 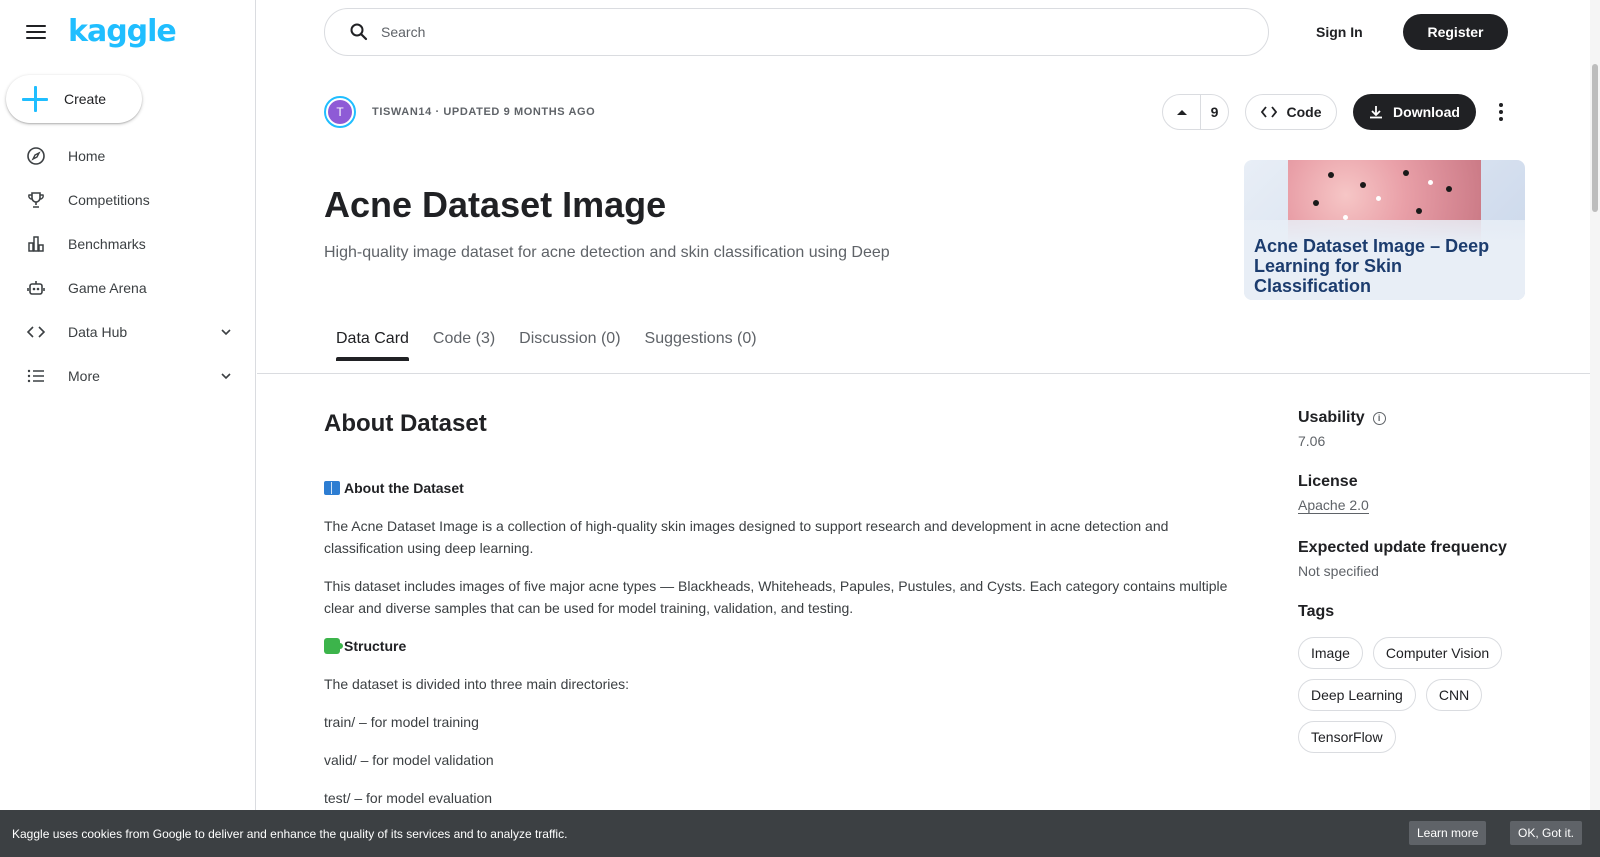 What do you see at coordinates (1402, 547) in the screenshot?
I see `update-frequency-label: Expected update frequency` at bounding box center [1402, 547].